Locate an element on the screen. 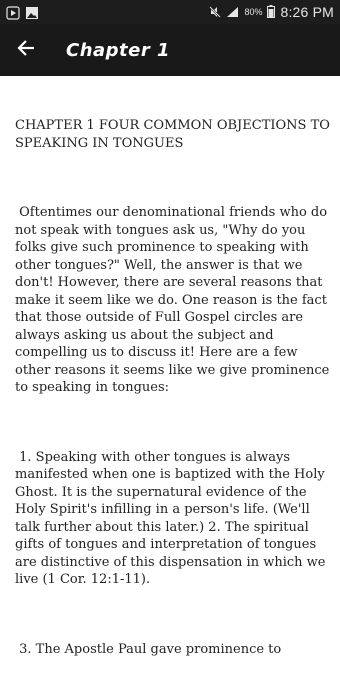 This screenshot has width=340, height=693. battery-icon is located at coordinates (271, 12).